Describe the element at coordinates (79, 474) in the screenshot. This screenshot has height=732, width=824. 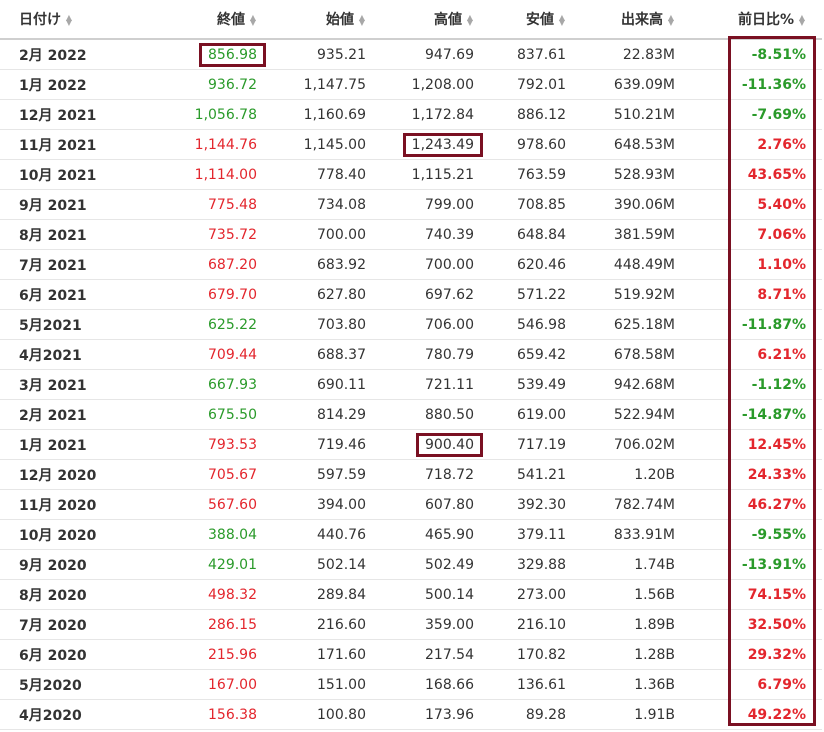
I see `date-cell: 12月 2020` at that location.